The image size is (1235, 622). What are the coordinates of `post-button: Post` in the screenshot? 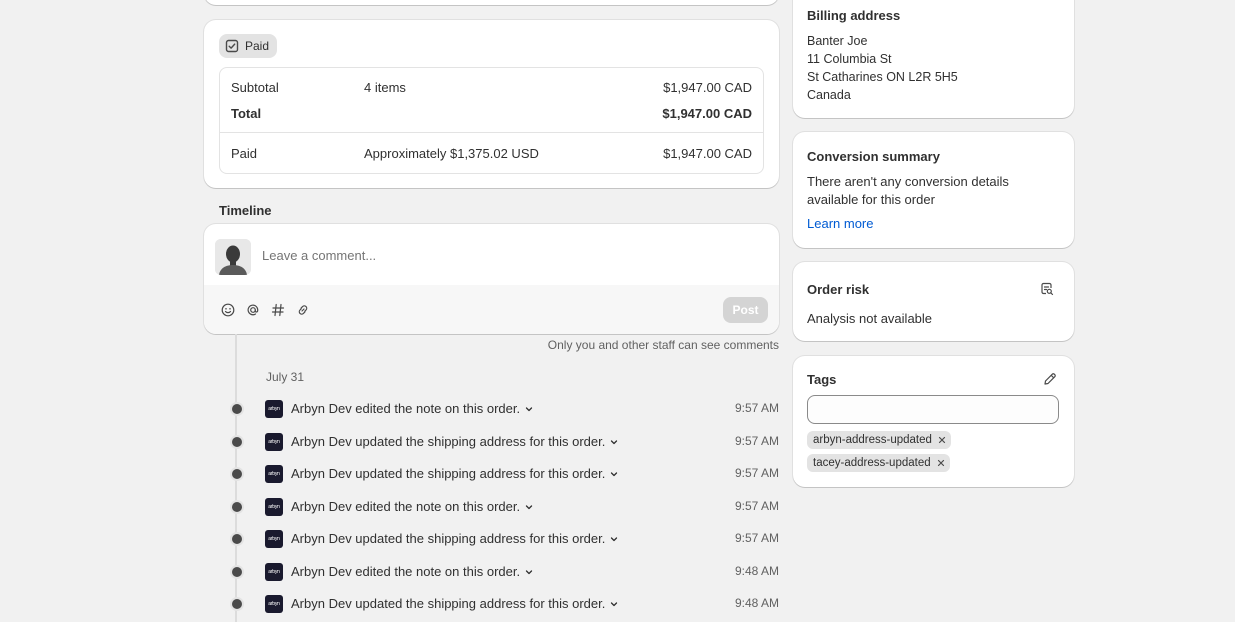 It's located at (745, 310).